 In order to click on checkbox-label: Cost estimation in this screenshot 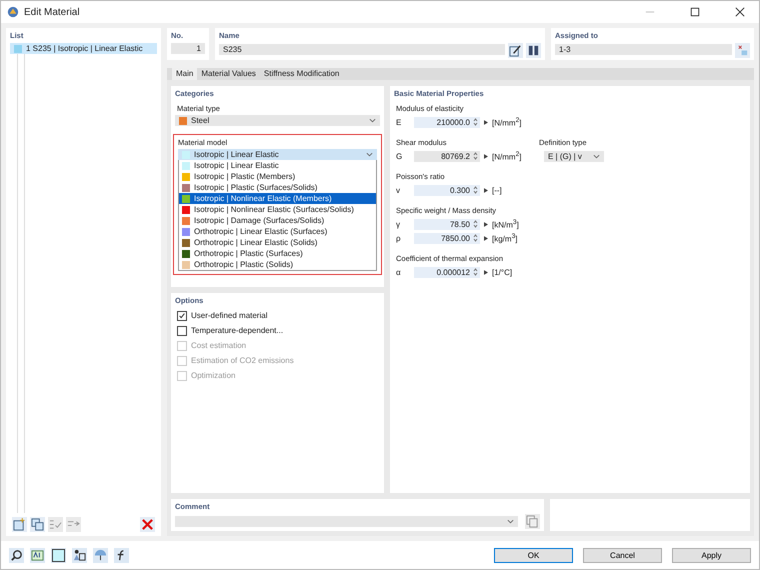, I will do `click(218, 345)`.